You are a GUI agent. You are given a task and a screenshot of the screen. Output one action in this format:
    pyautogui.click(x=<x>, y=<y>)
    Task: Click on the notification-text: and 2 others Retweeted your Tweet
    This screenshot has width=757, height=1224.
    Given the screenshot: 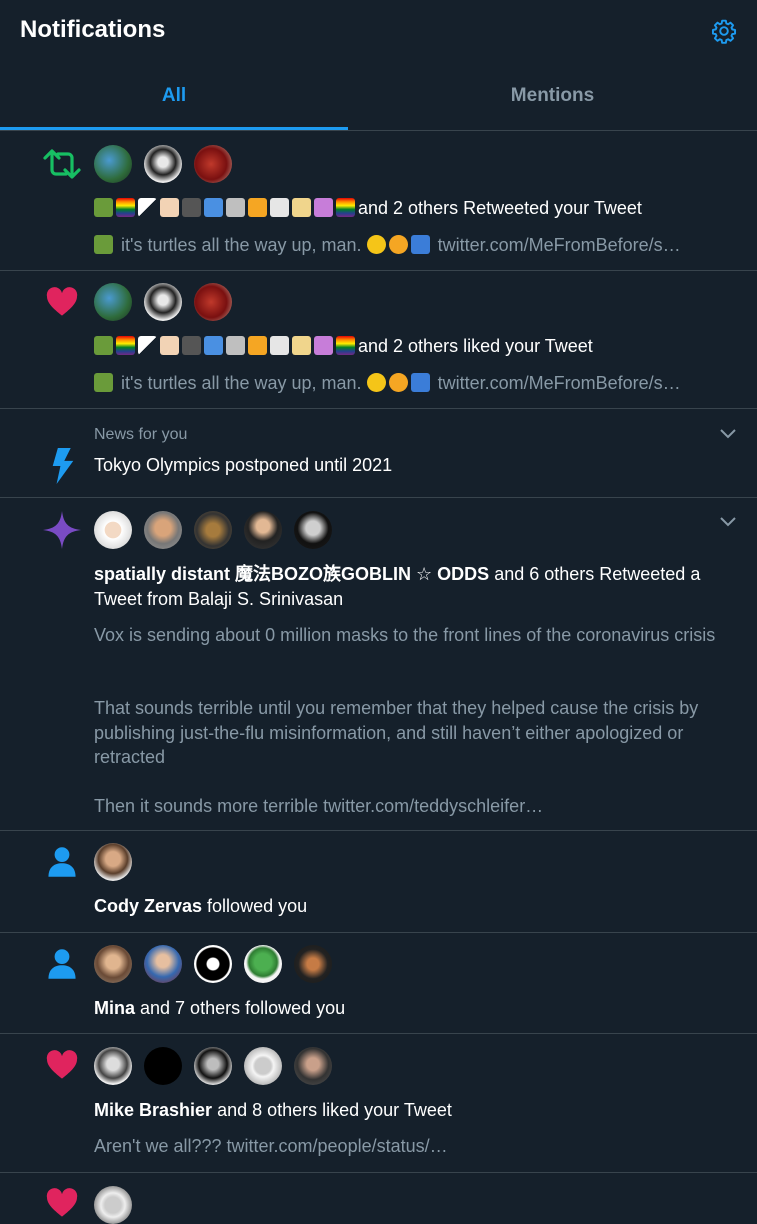 What is the action you would take?
    pyautogui.click(x=368, y=208)
    